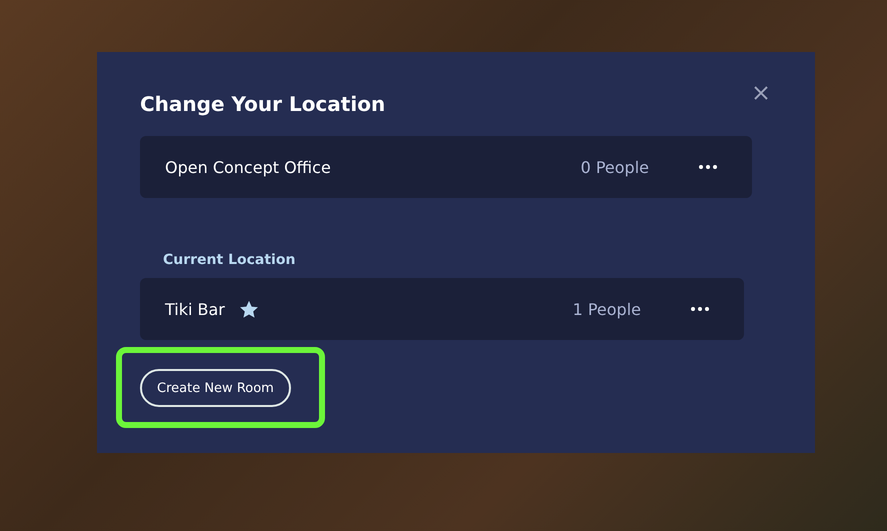 Image resolution: width=887 pixels, height=531 pixels. I want to click on room-name: Tiki Bar, so click(195, 309).